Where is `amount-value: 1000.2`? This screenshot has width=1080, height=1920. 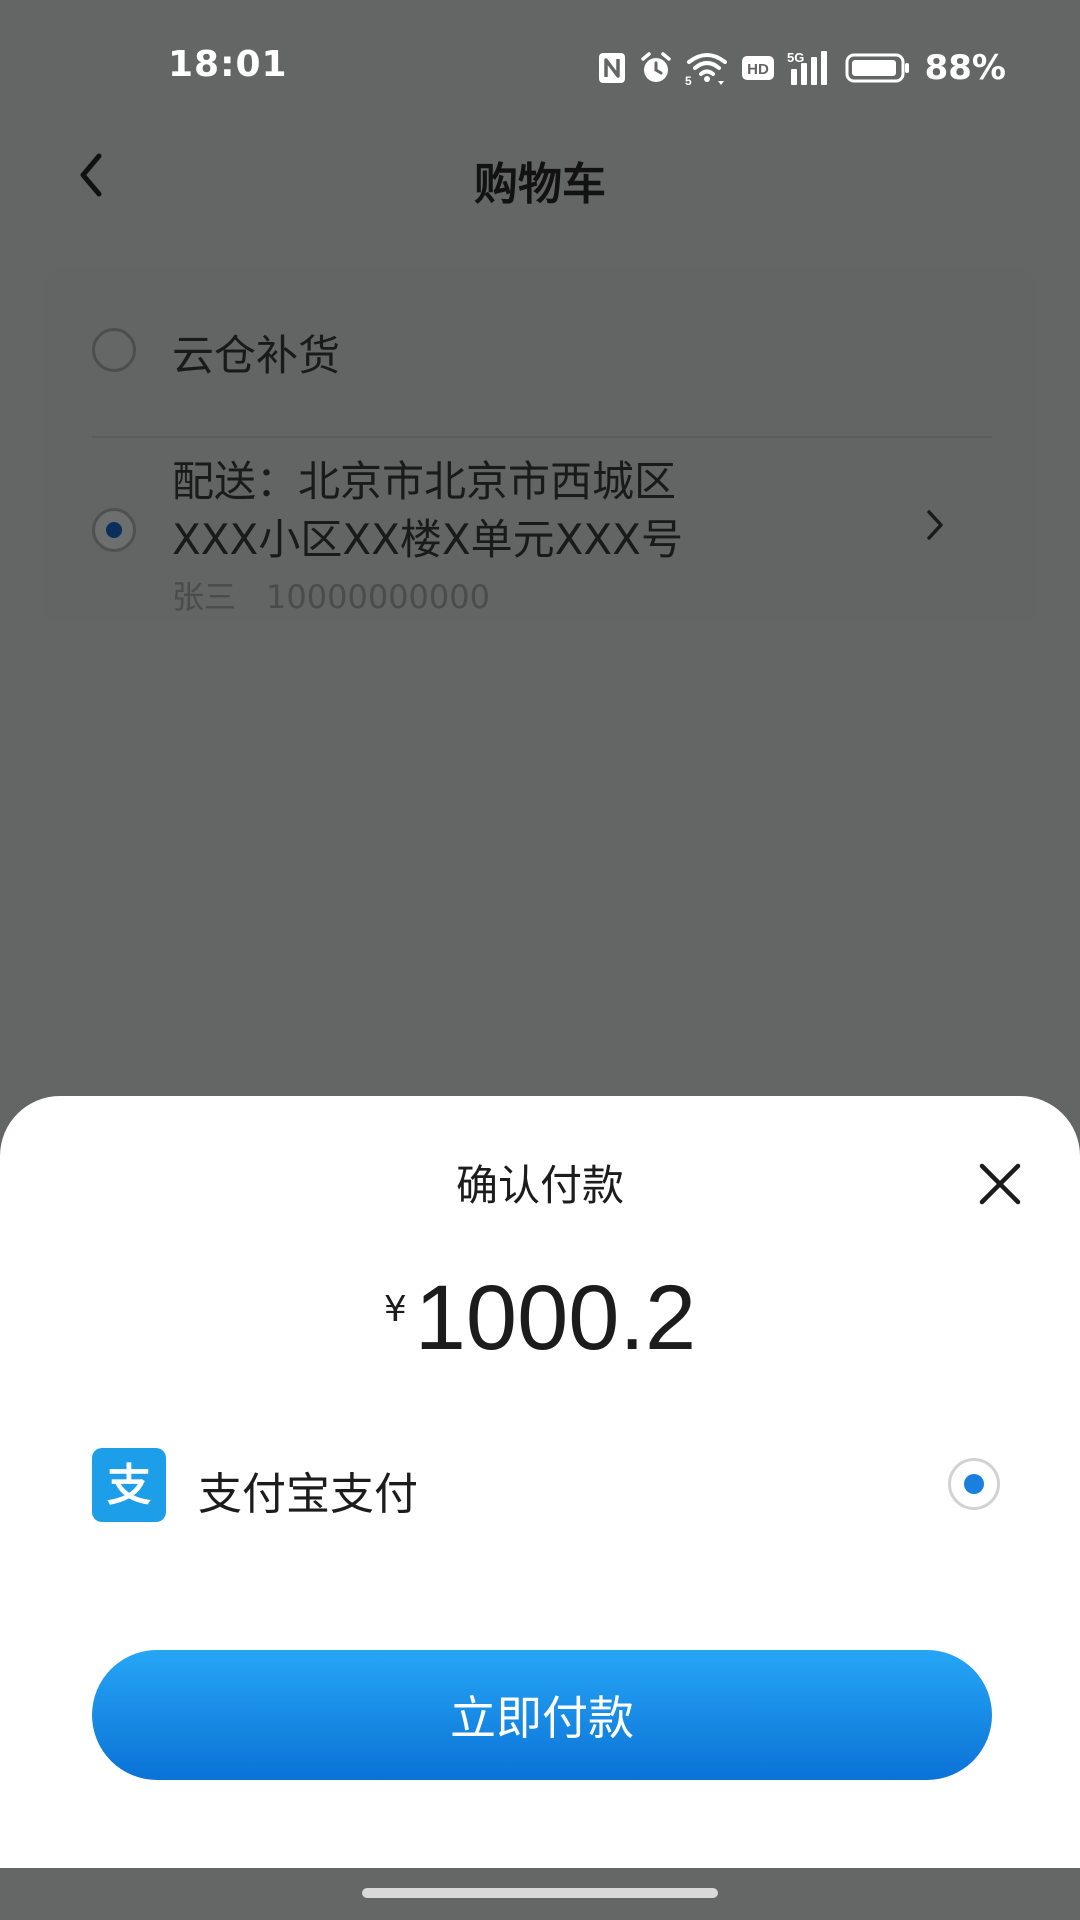 amount-value: 1000.2 is located at coordinates (555, 1318).